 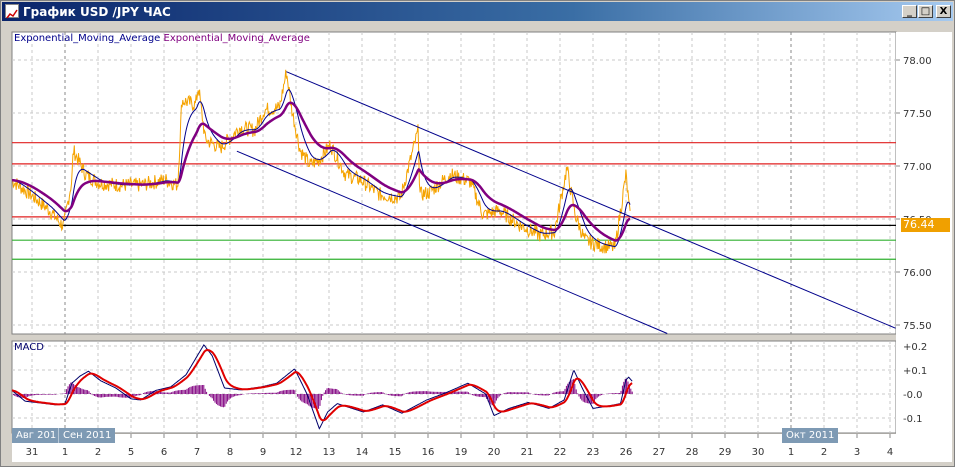 What do you see at coordinates (593, 452) in the screenshot?
I see `x-tick-label: 23` at bounding box center [593, 452].